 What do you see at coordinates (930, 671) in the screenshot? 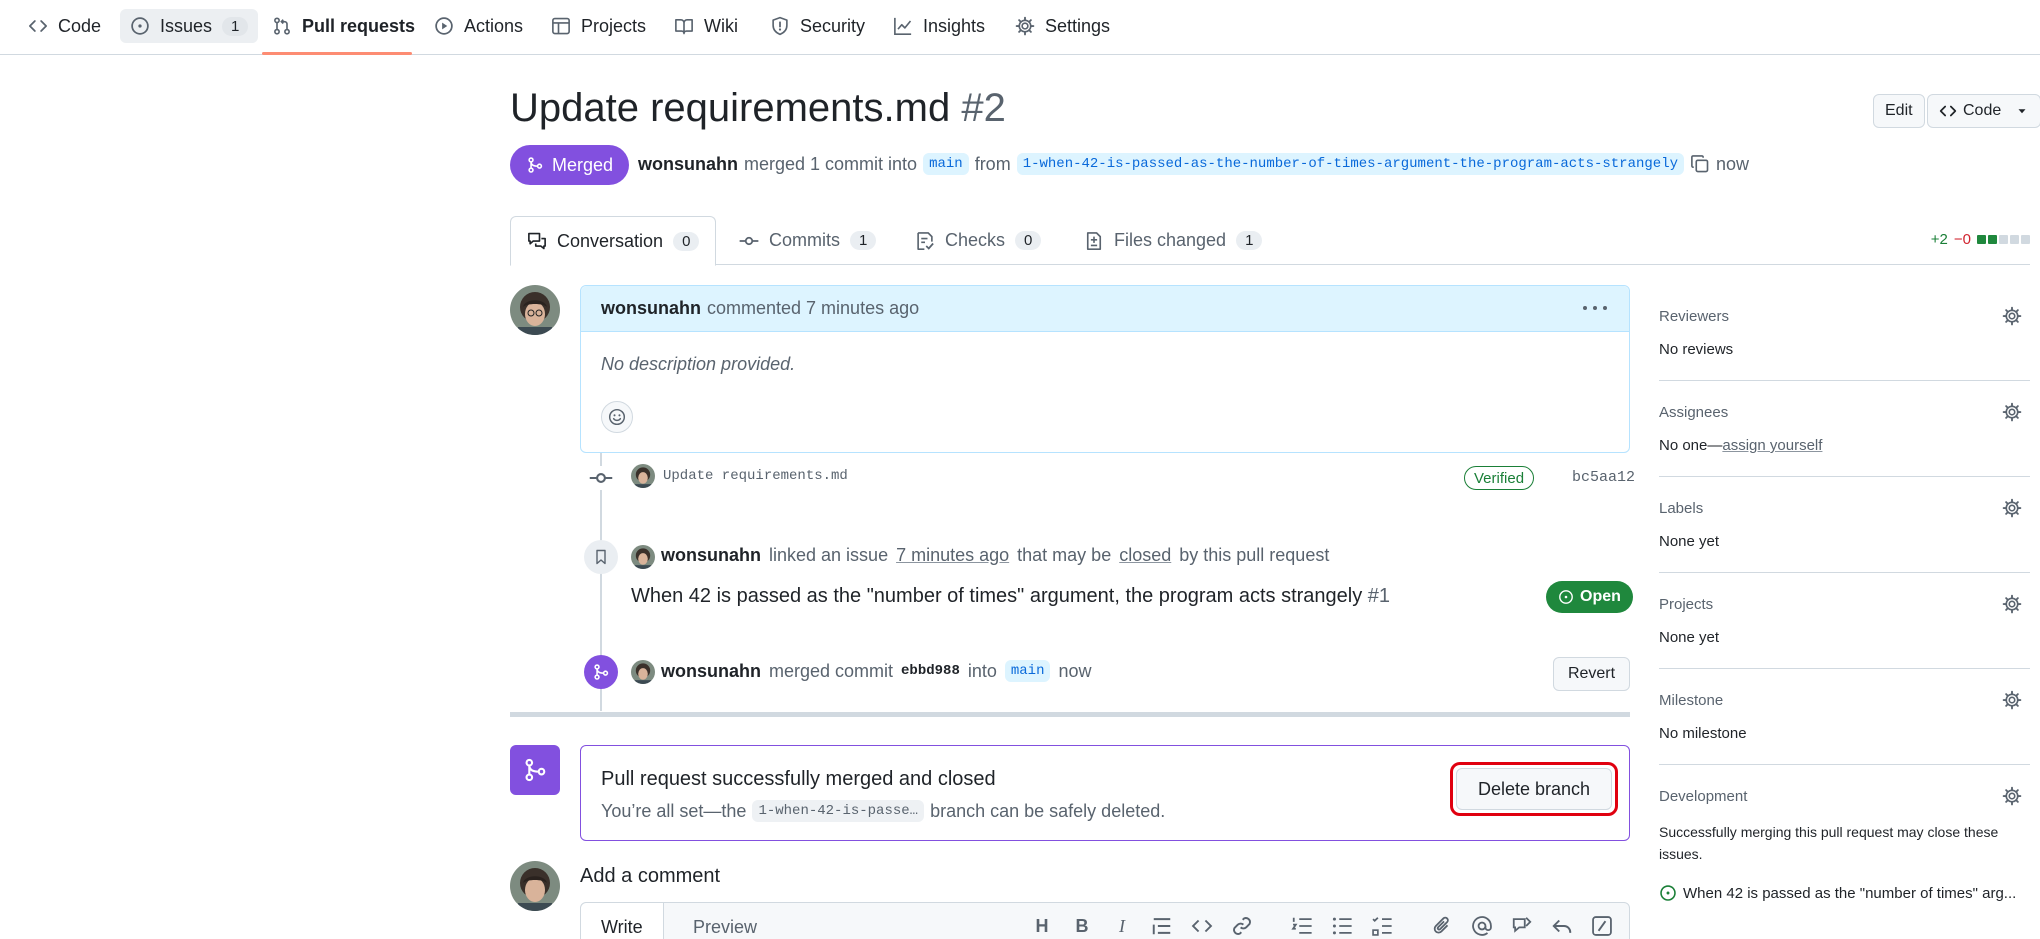
I see `merge-commit-sha-link: ebbd988` at bounding box center [930, 671].